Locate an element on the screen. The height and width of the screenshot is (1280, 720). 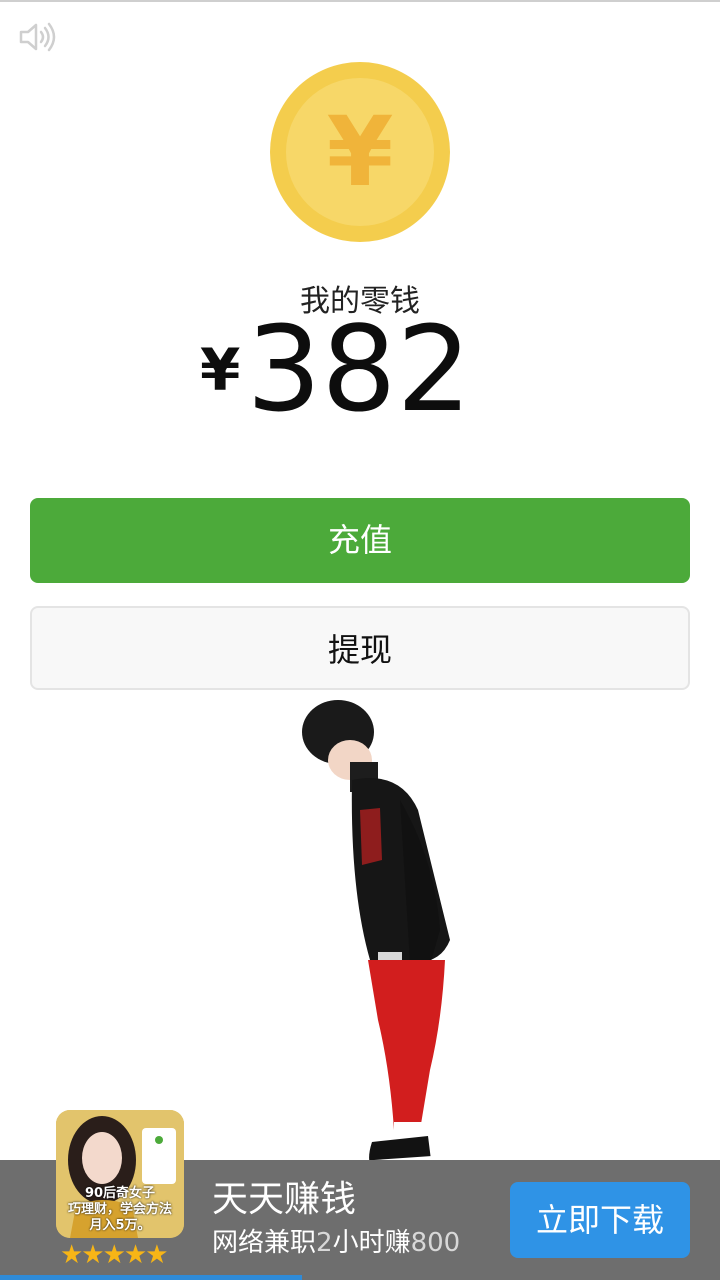
caption-line-3: 月入5万。 is located at coordinates (120, 1225).